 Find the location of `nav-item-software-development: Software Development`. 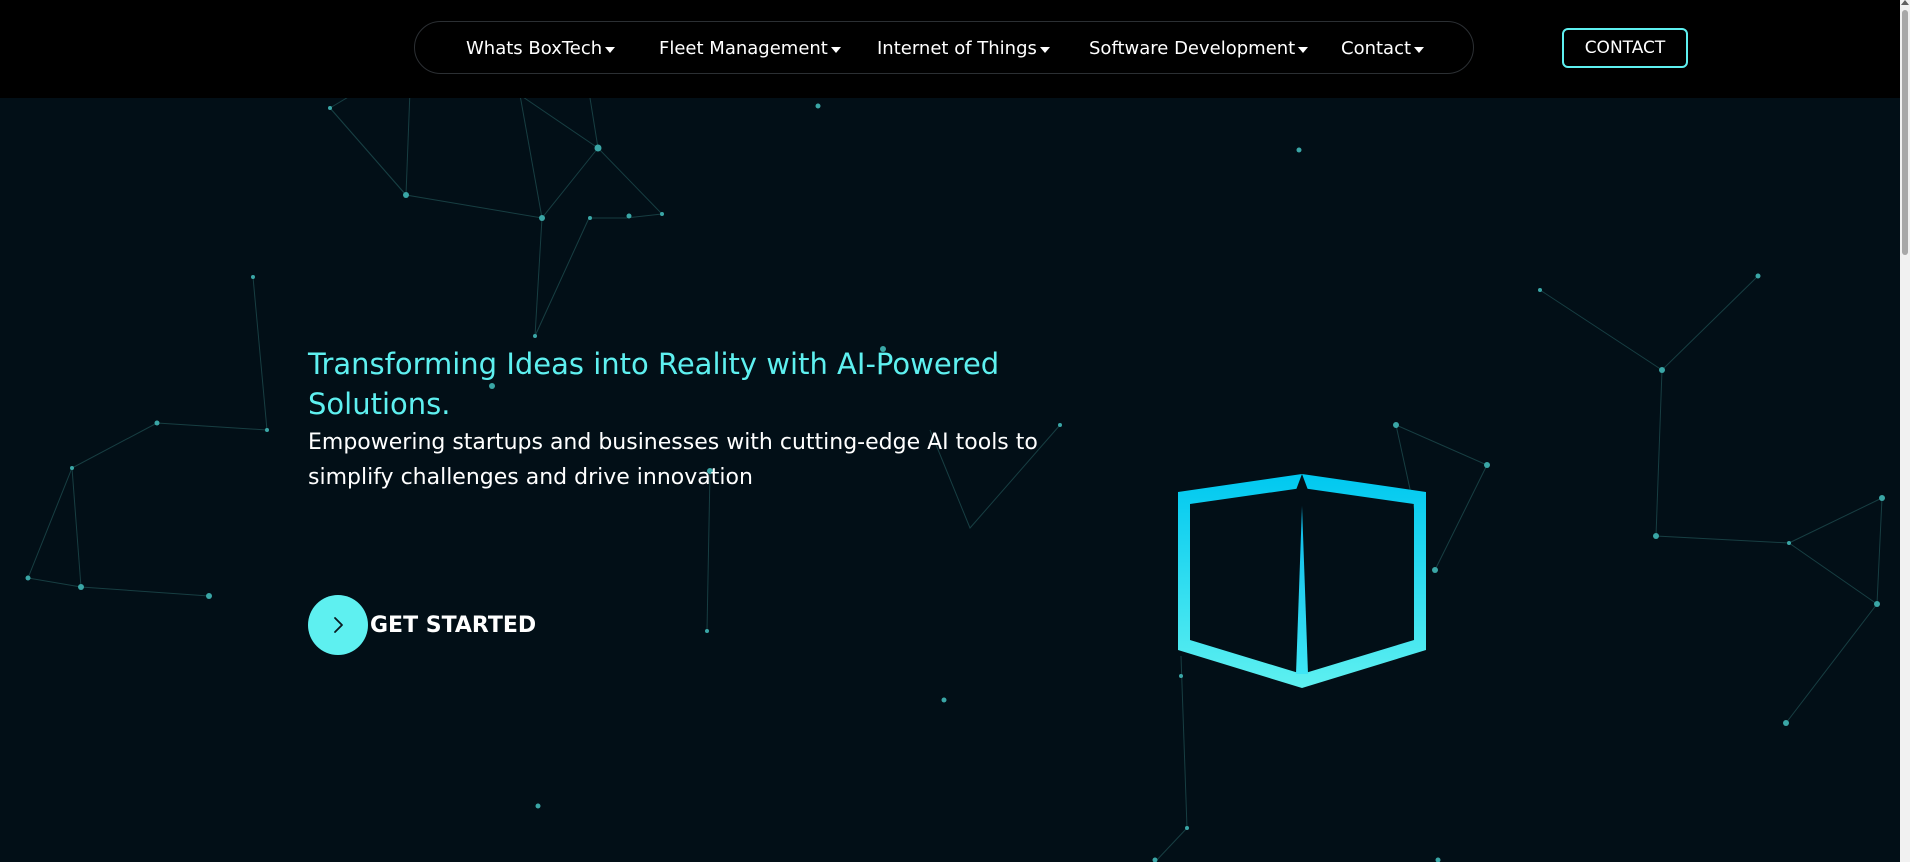

nav-item-software-development: Software Development is located at coordinates (1199, 48).